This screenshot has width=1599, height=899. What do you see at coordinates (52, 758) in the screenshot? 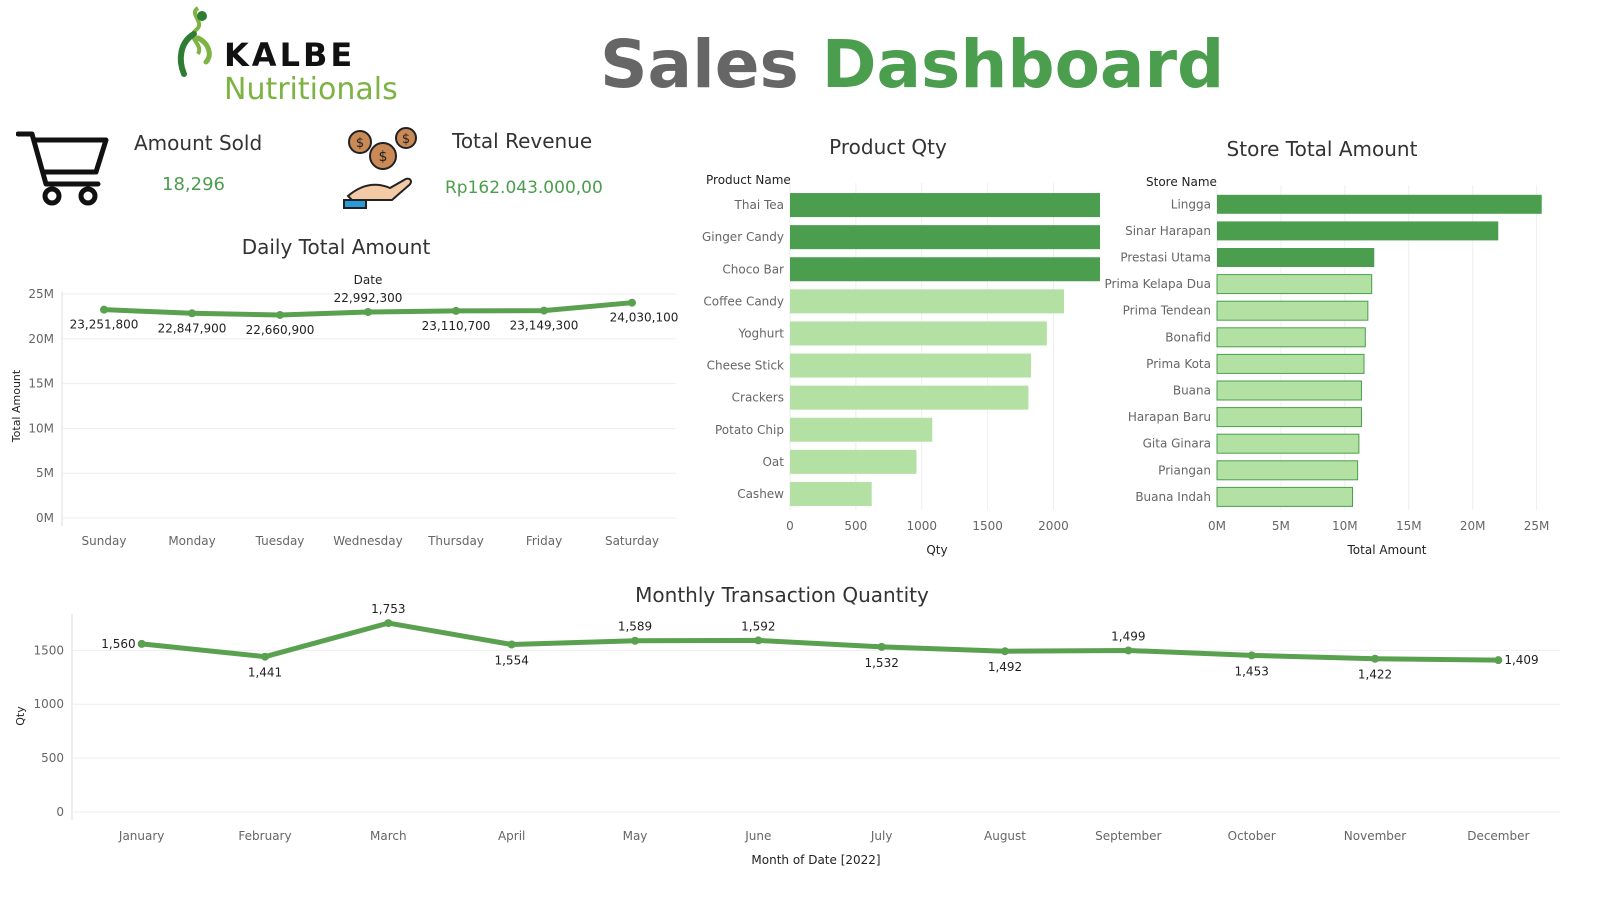
I see `y-tick-label: 500` at bounding box center [52, 758].